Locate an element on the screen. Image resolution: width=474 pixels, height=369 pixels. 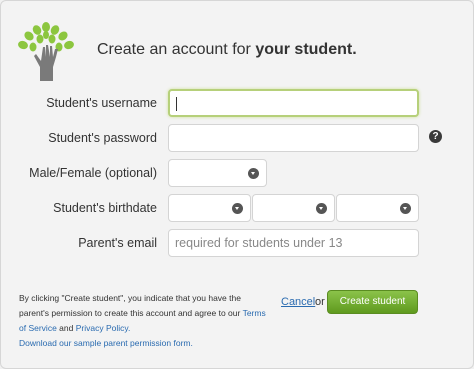
title-bold: your student. is located at coordinates (306, 49).